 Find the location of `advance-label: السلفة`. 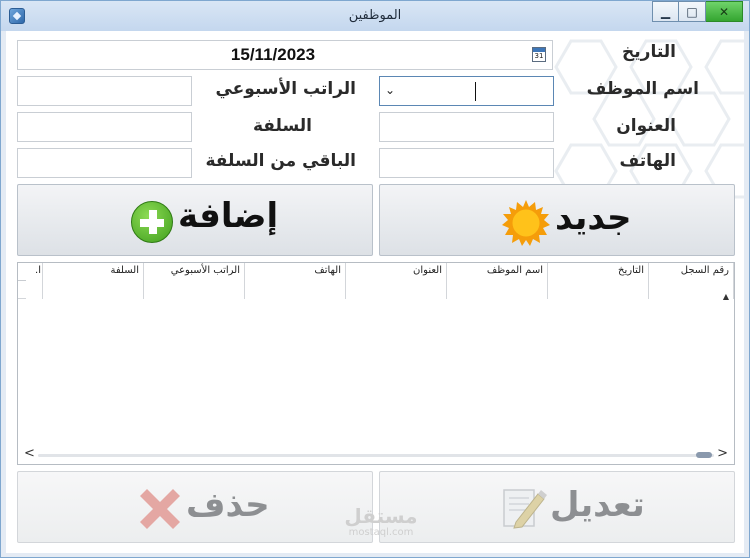

advance-label: السلفة is located at coordinates (282, 126).